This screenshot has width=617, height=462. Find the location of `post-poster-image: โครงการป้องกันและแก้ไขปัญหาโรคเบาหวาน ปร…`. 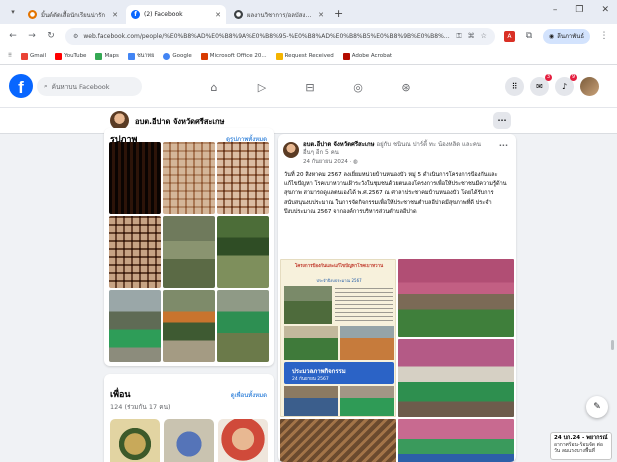

post-poster-image: โครงการป้องกันและแก้ไขปัญหาโรคเบาหวาน ปร… is located at coordinates (338, 338).